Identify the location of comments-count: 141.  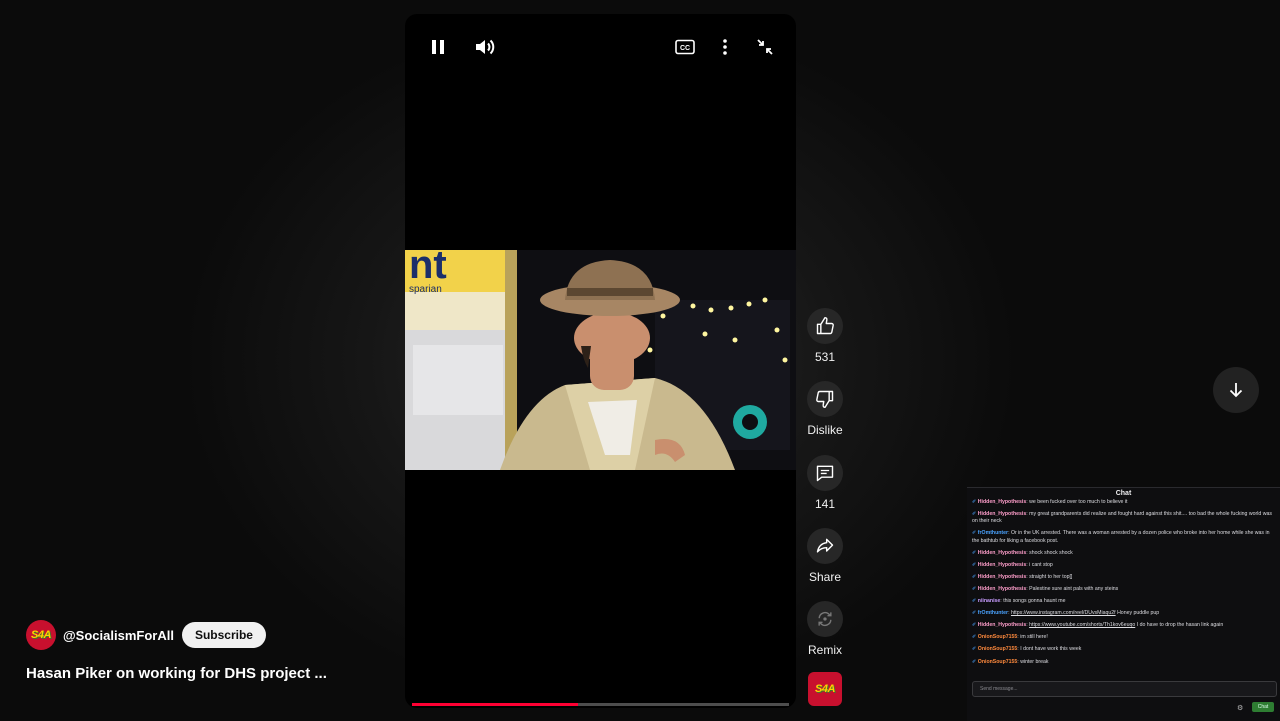
(825, 504).